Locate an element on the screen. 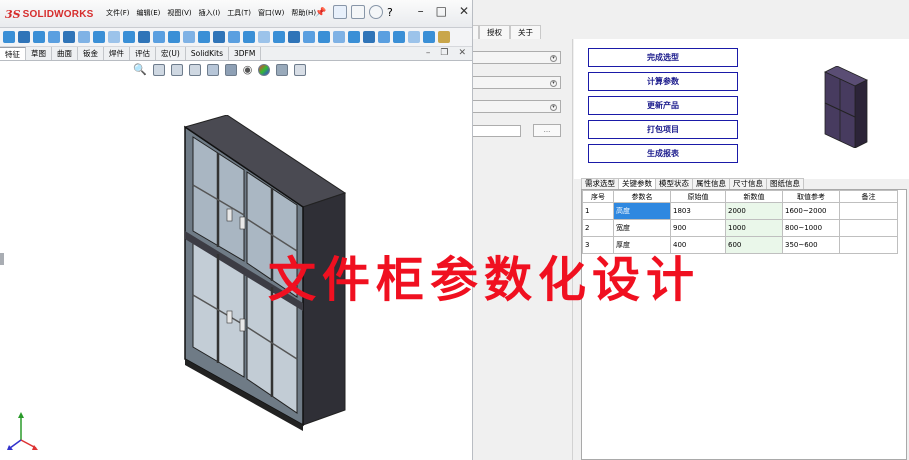 This screenshot has height=460, width=909. parameter-name-cell: 高度 is located at coordinates (642, 211).